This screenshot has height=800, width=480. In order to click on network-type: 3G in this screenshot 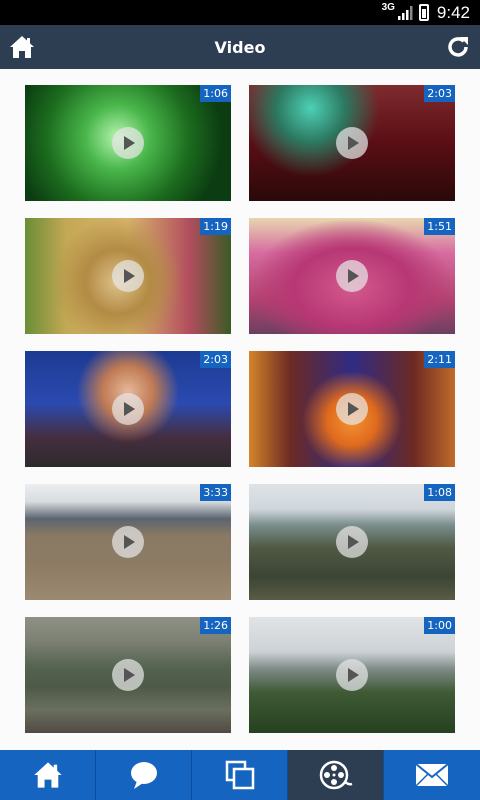, I will do `click(388, 7)`.